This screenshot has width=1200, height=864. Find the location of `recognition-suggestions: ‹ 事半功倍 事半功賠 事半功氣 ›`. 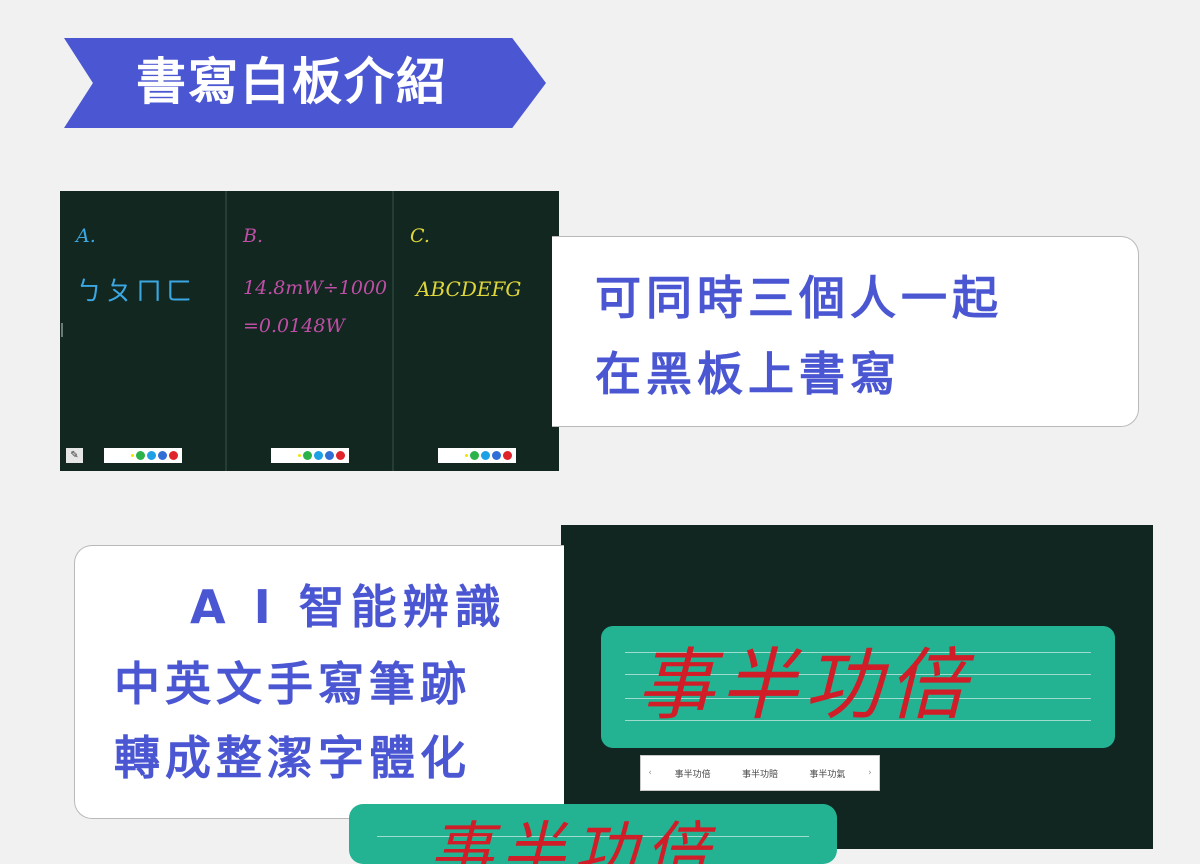

recognition-suggestions: ‹ 事半功倍 事半功賠 事半功氣 › is located at coordinates (760, 773).